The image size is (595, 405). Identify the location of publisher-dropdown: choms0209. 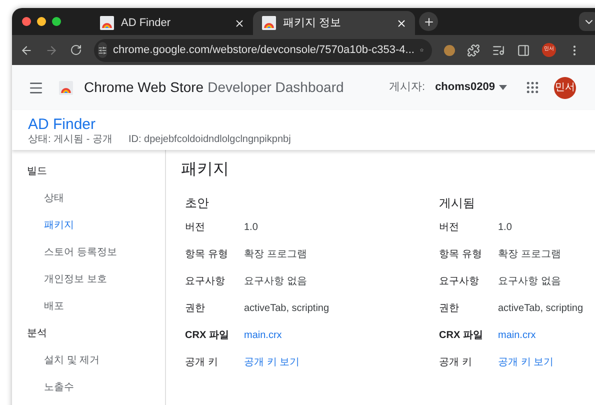
(471, 87).